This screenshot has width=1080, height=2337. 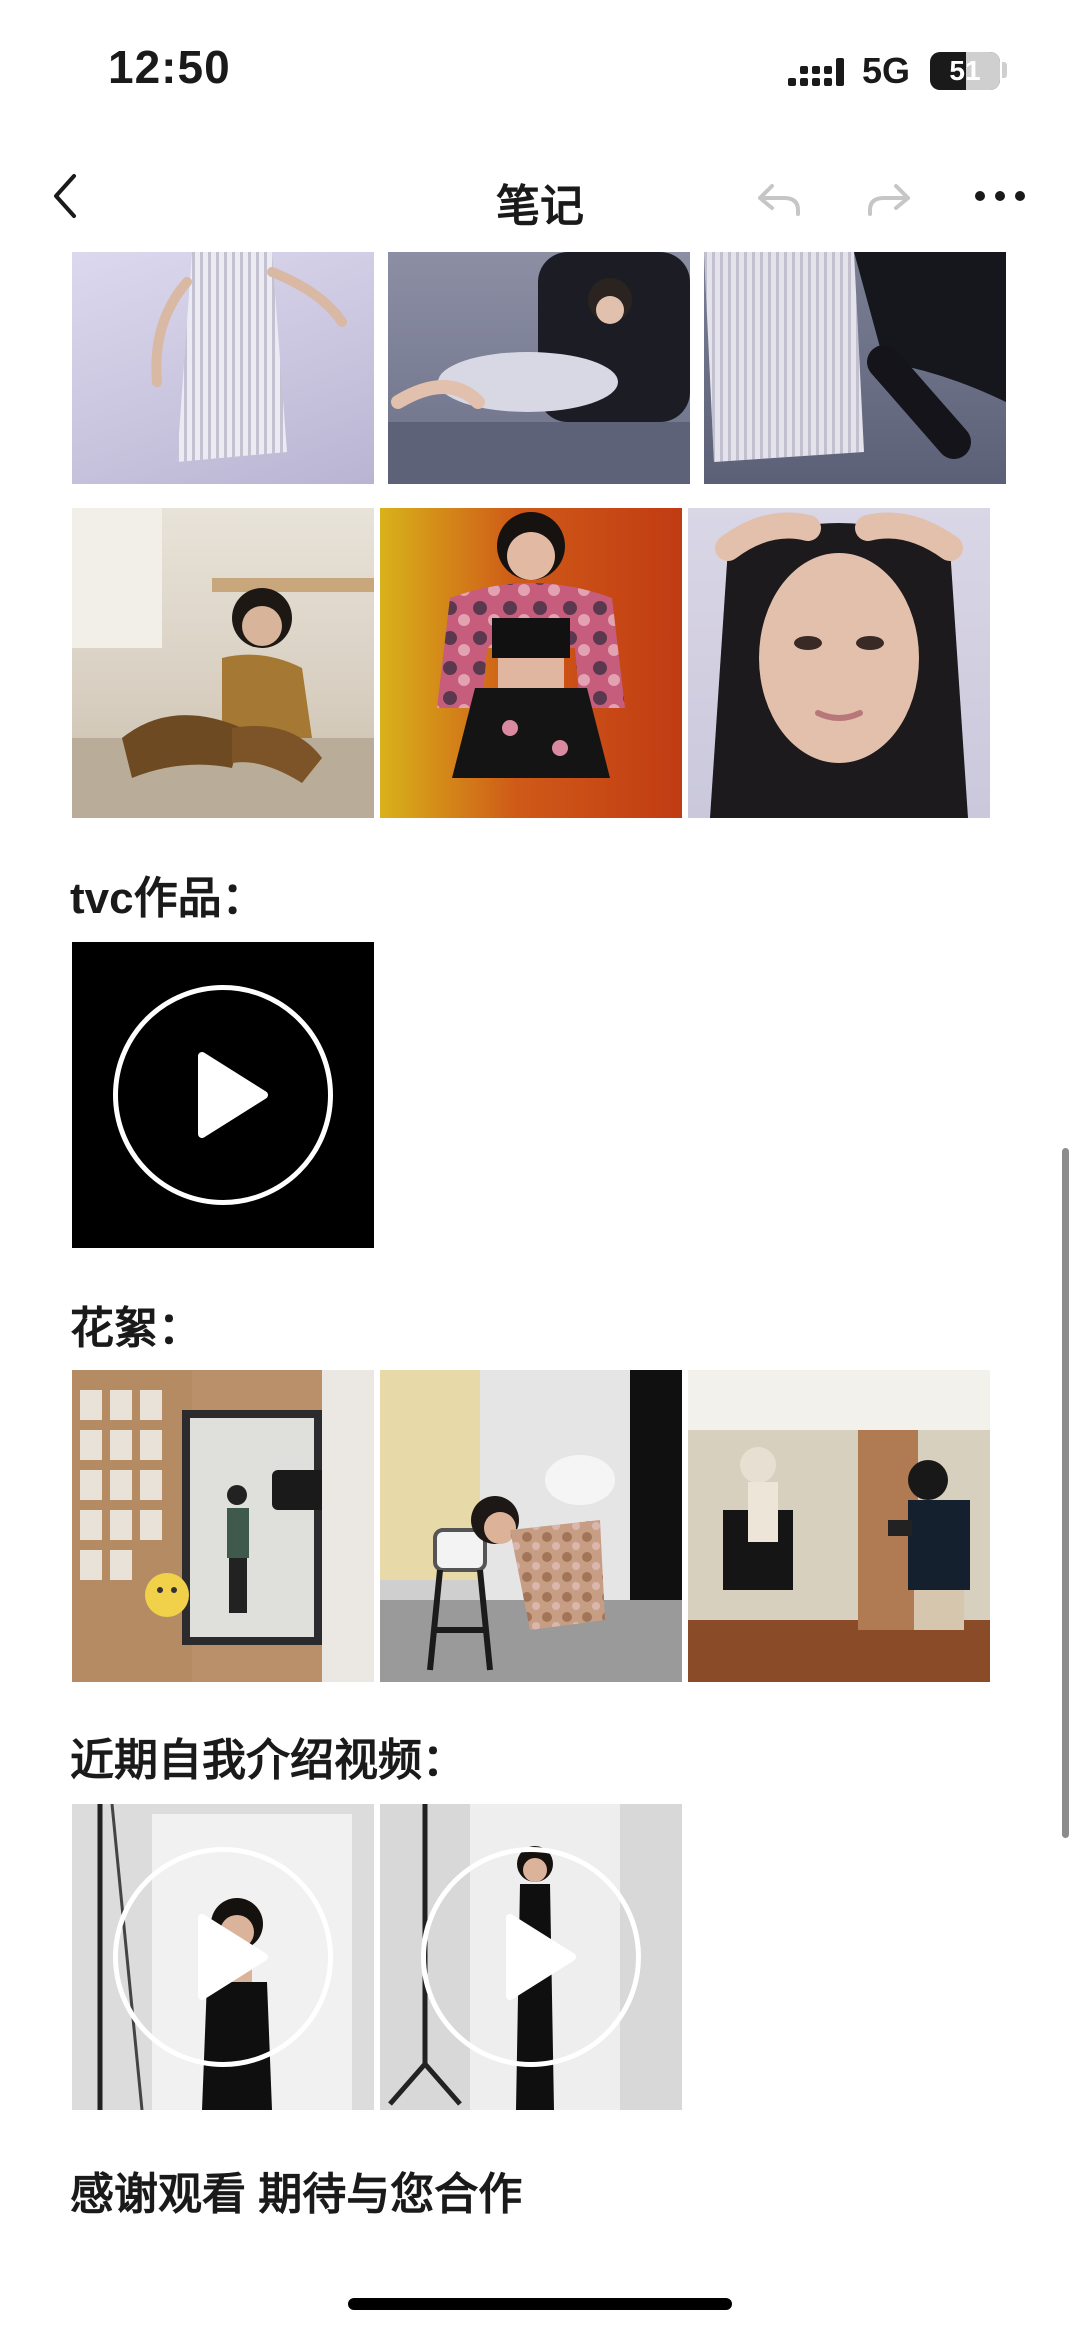 What do you see at coordinates (296, 2194) in the screenshot?
I see `closing-text: 感谢观看 期待与您合作` at bounding box center [296, 2194].